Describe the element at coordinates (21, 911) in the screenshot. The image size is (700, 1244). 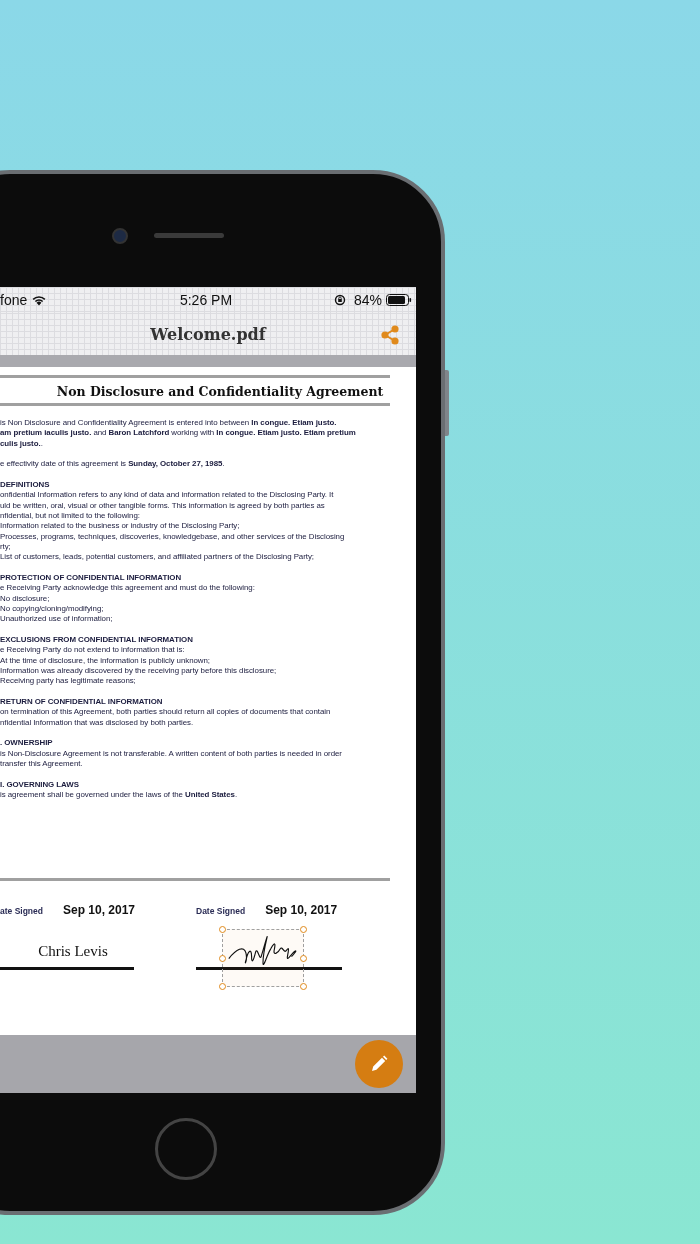
I see `date-signed-label: ate Signed` at that location.